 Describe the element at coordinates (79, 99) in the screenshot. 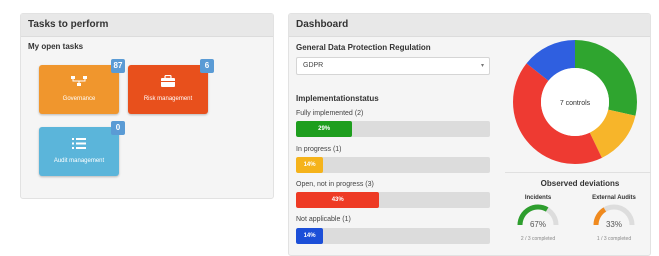

I see `tile-label: Governance` at that location.